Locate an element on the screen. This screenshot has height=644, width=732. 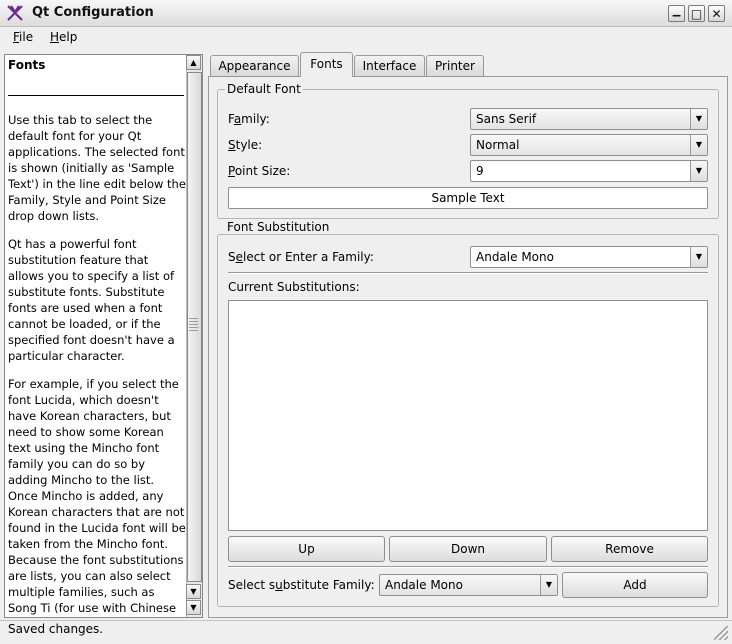
tab-fonts: Fonts is located at coordinates (326, 64).